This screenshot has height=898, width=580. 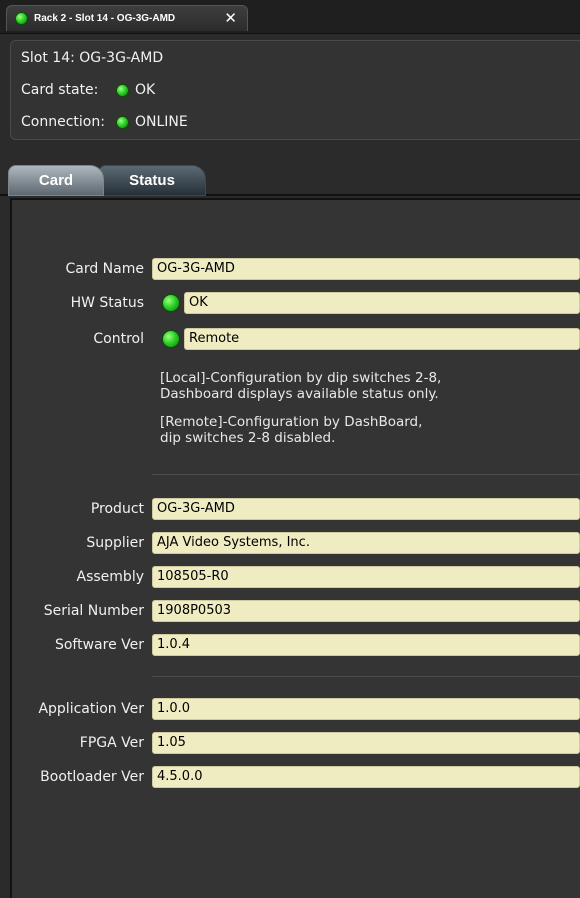 What do you see at coordinates (230, 18) in the screenshot?
I see `close-icon: ✕` at bounding box center [230, 18].